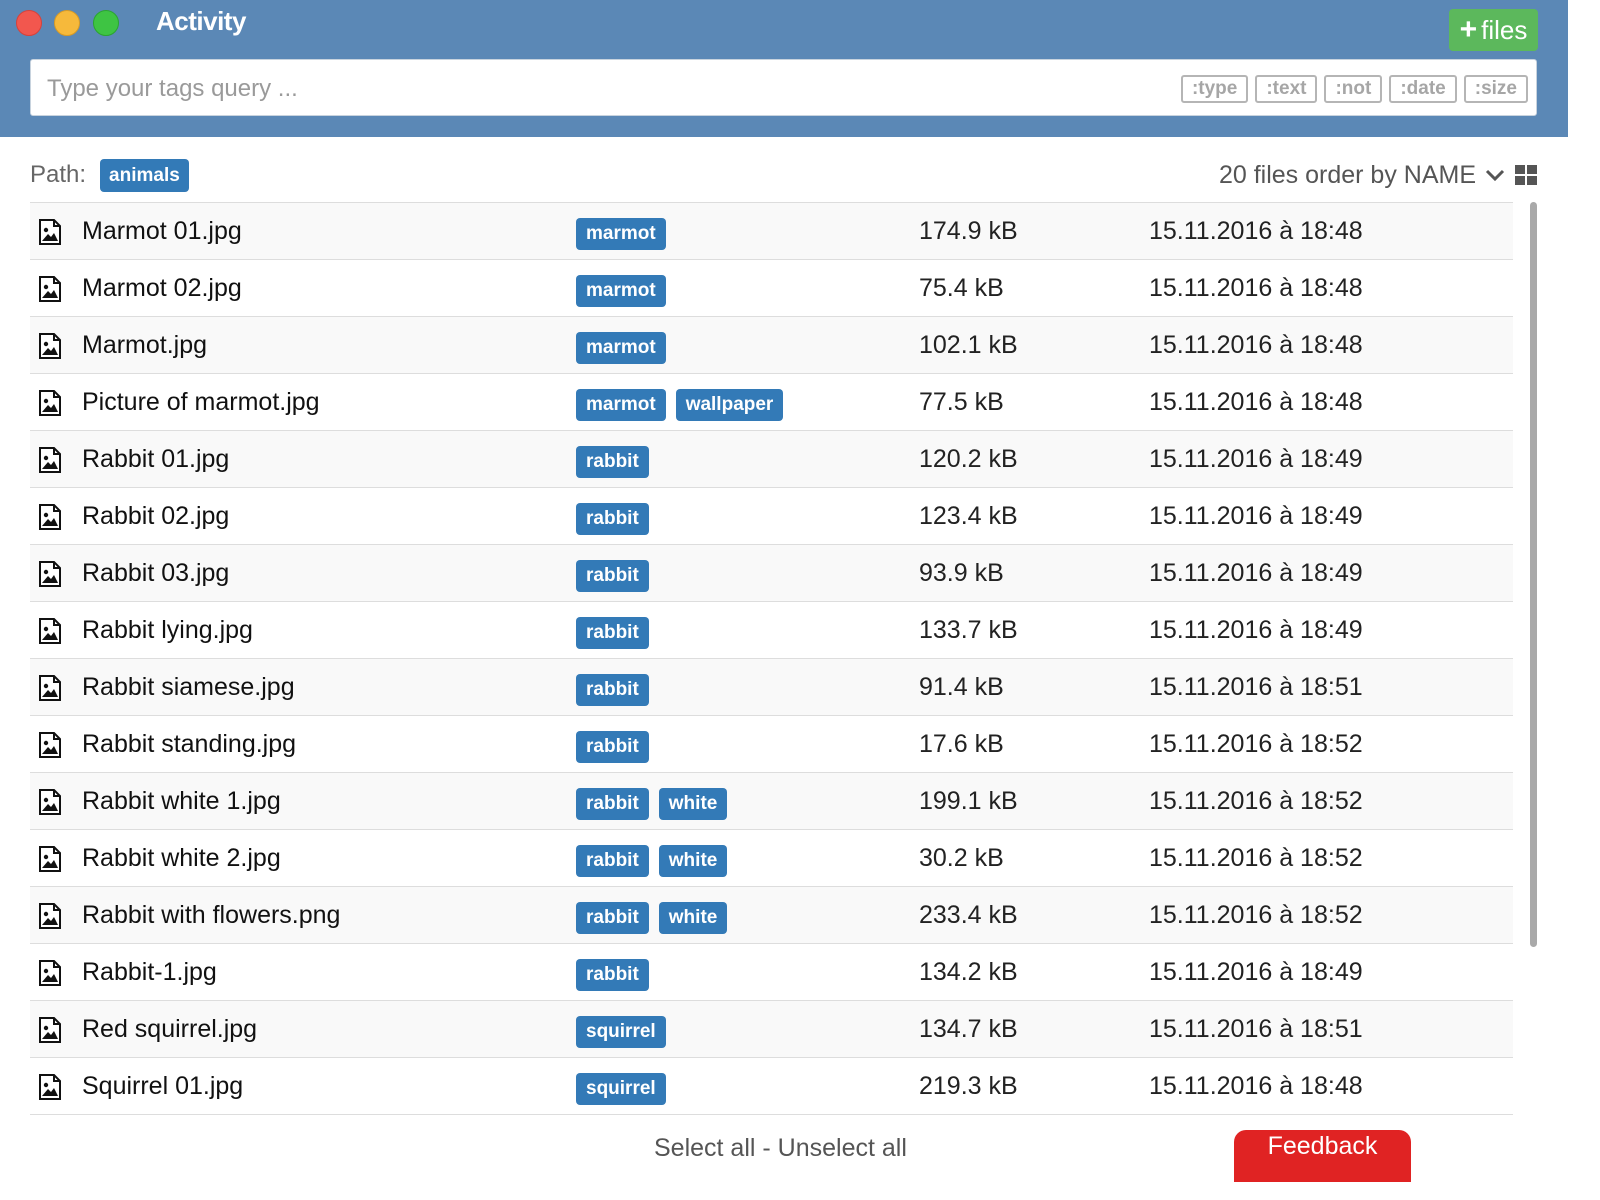 The width and height of the screenshot is (1600, 1200). Describe the element at coordinates (1493, 30) in the screenshot. I see `add-files-button: + files` at that location.